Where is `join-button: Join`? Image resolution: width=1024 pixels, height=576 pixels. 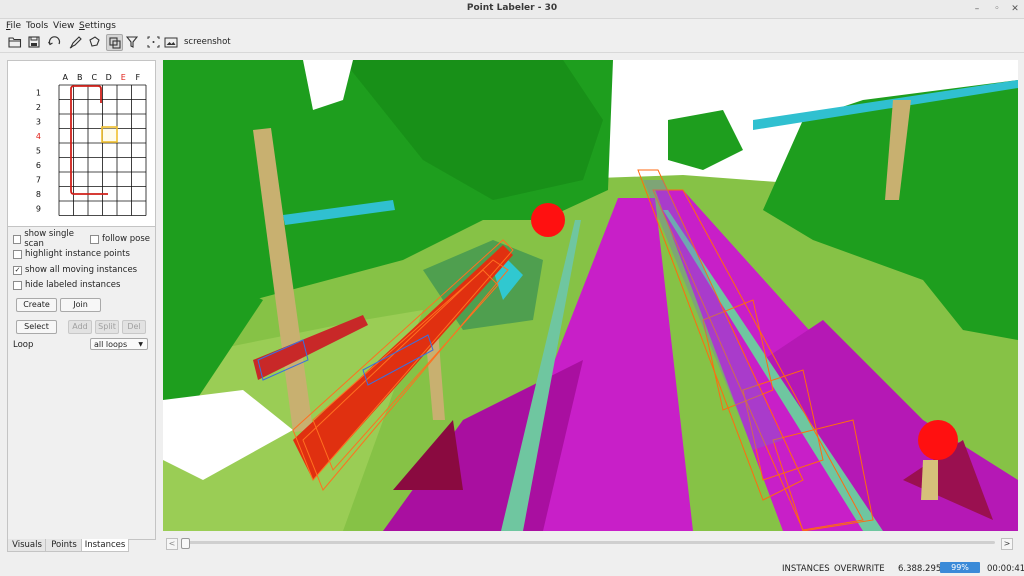
join-button: Join is located at coordinates (80, 305).